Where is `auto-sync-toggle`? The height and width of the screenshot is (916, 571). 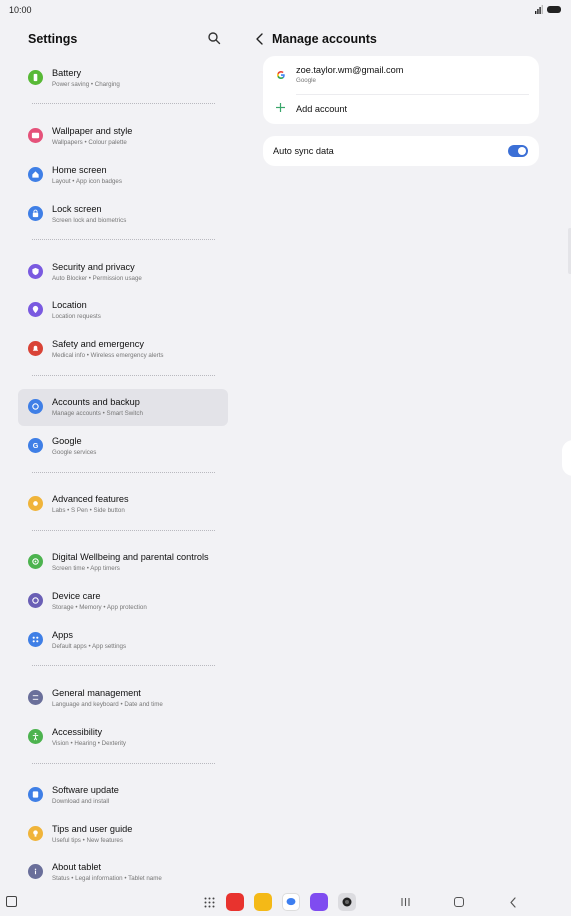 auto-sync-toggle is located at coordinates (518, 151).